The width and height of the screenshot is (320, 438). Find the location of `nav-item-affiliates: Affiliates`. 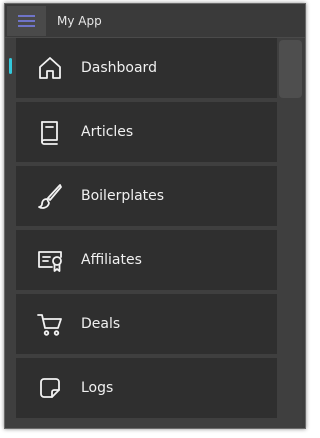

nav-item-affiliates: Affiliates is located at coordinates (146, 260).